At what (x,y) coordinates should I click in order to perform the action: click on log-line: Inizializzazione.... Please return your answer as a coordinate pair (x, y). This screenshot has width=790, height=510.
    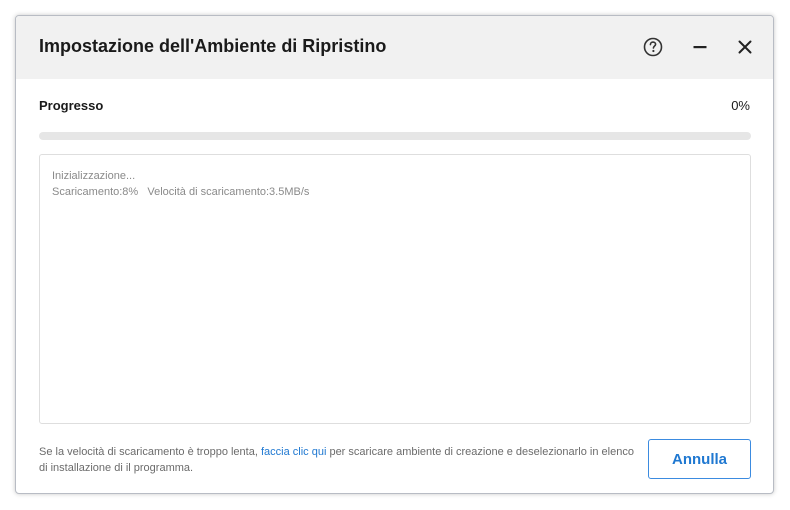
    Looking at the image, I should click on (94, 176).